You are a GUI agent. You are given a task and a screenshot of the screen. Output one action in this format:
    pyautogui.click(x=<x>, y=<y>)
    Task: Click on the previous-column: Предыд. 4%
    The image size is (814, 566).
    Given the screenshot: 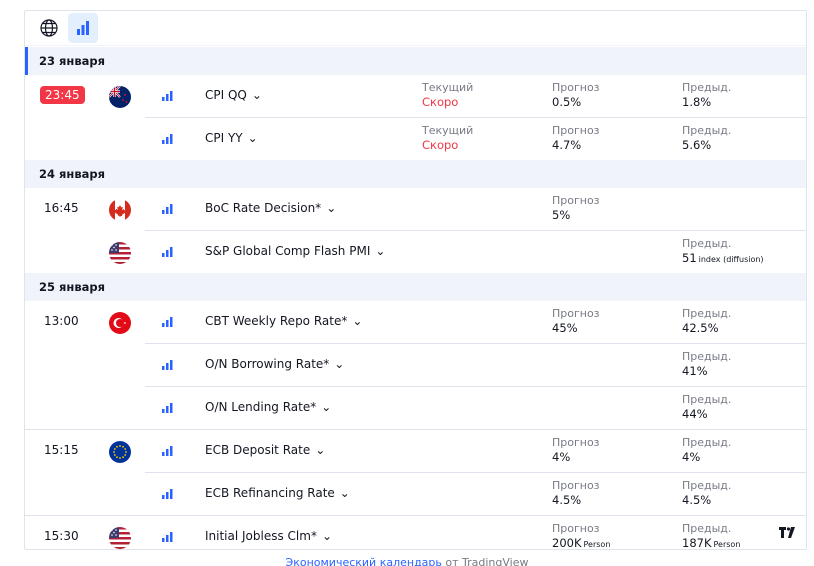 What is the action you would take?
    pyautogui.click(x=707, y=450)
    